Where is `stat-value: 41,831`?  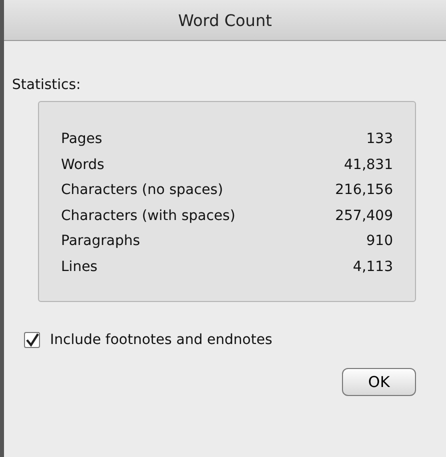
stat-value: 41,831 is located at coordinates (368, 165).